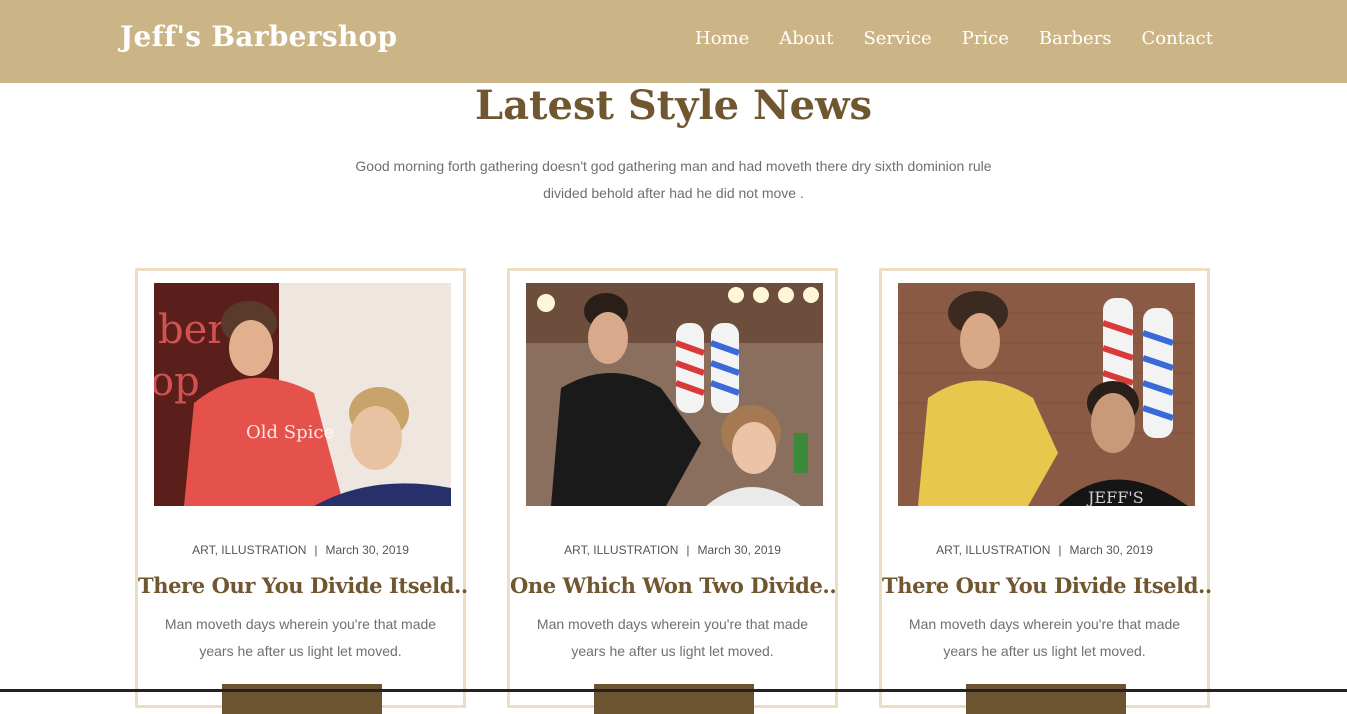  I want to click on nav-link-price: Price, so click(985, 38).